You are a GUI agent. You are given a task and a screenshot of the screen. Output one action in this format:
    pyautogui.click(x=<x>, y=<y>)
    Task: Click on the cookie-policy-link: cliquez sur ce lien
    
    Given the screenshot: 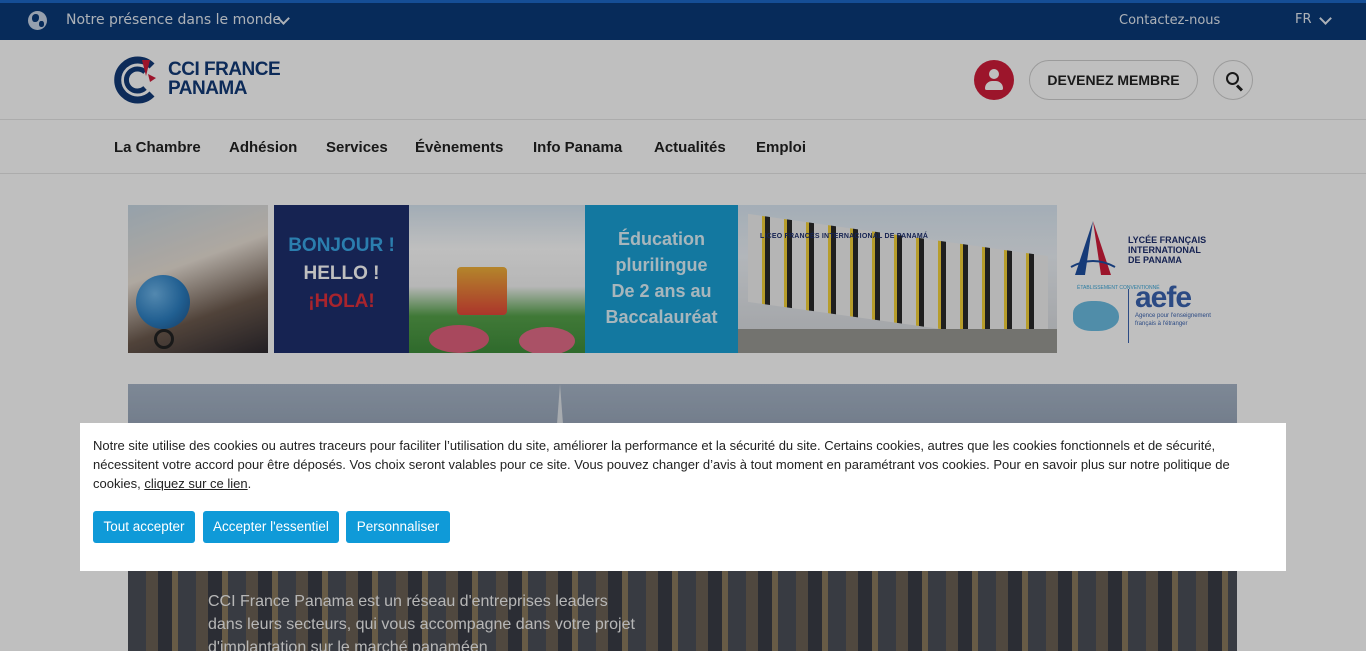 What is the action you would take?
    pyautogui.click(x=195, y=483)
    